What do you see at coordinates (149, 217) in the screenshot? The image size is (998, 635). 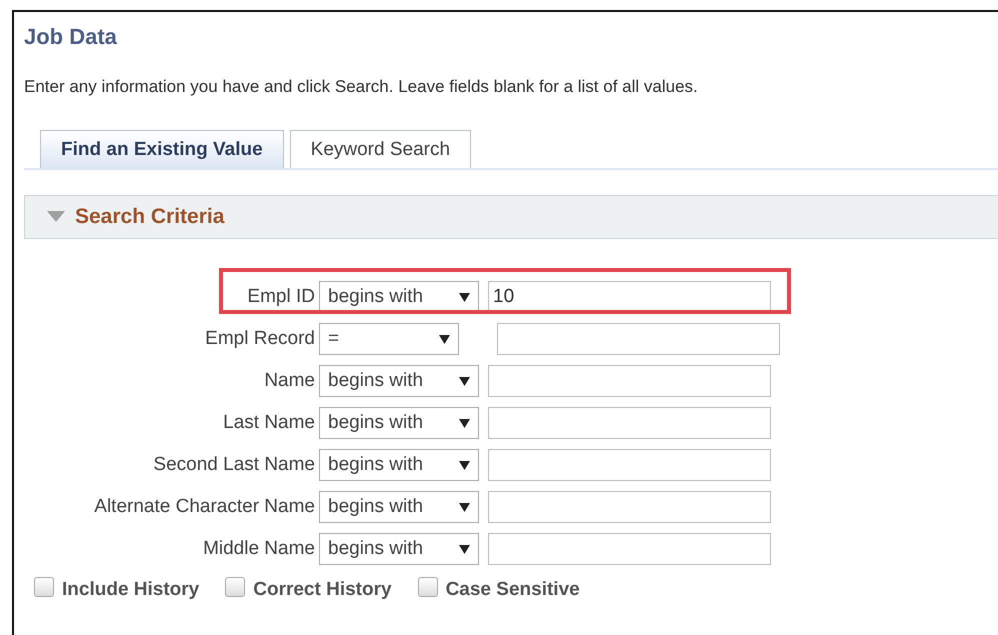 I see `section-title: Search Criteria` at bounding box center [149, 217].